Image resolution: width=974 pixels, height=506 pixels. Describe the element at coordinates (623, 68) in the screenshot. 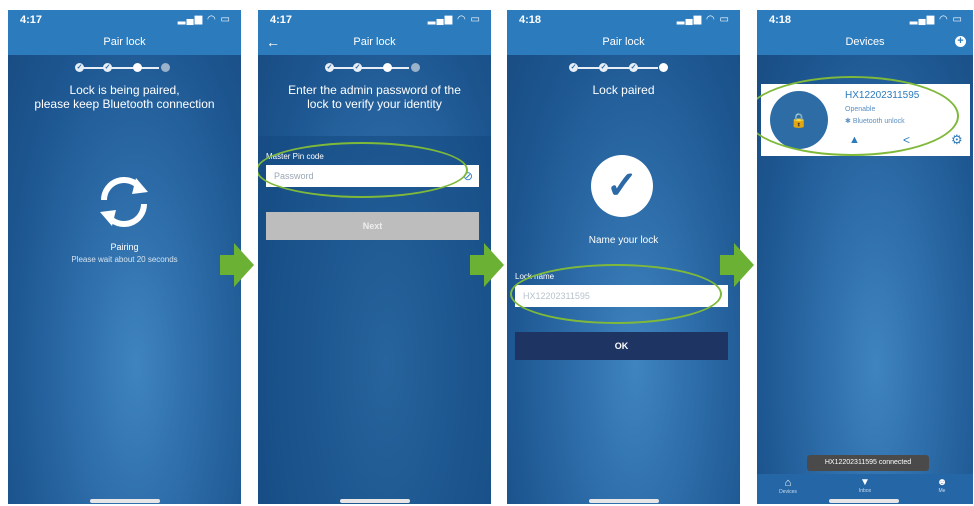

I see `step-indicator: ✓ ✓ ✓` at that location.